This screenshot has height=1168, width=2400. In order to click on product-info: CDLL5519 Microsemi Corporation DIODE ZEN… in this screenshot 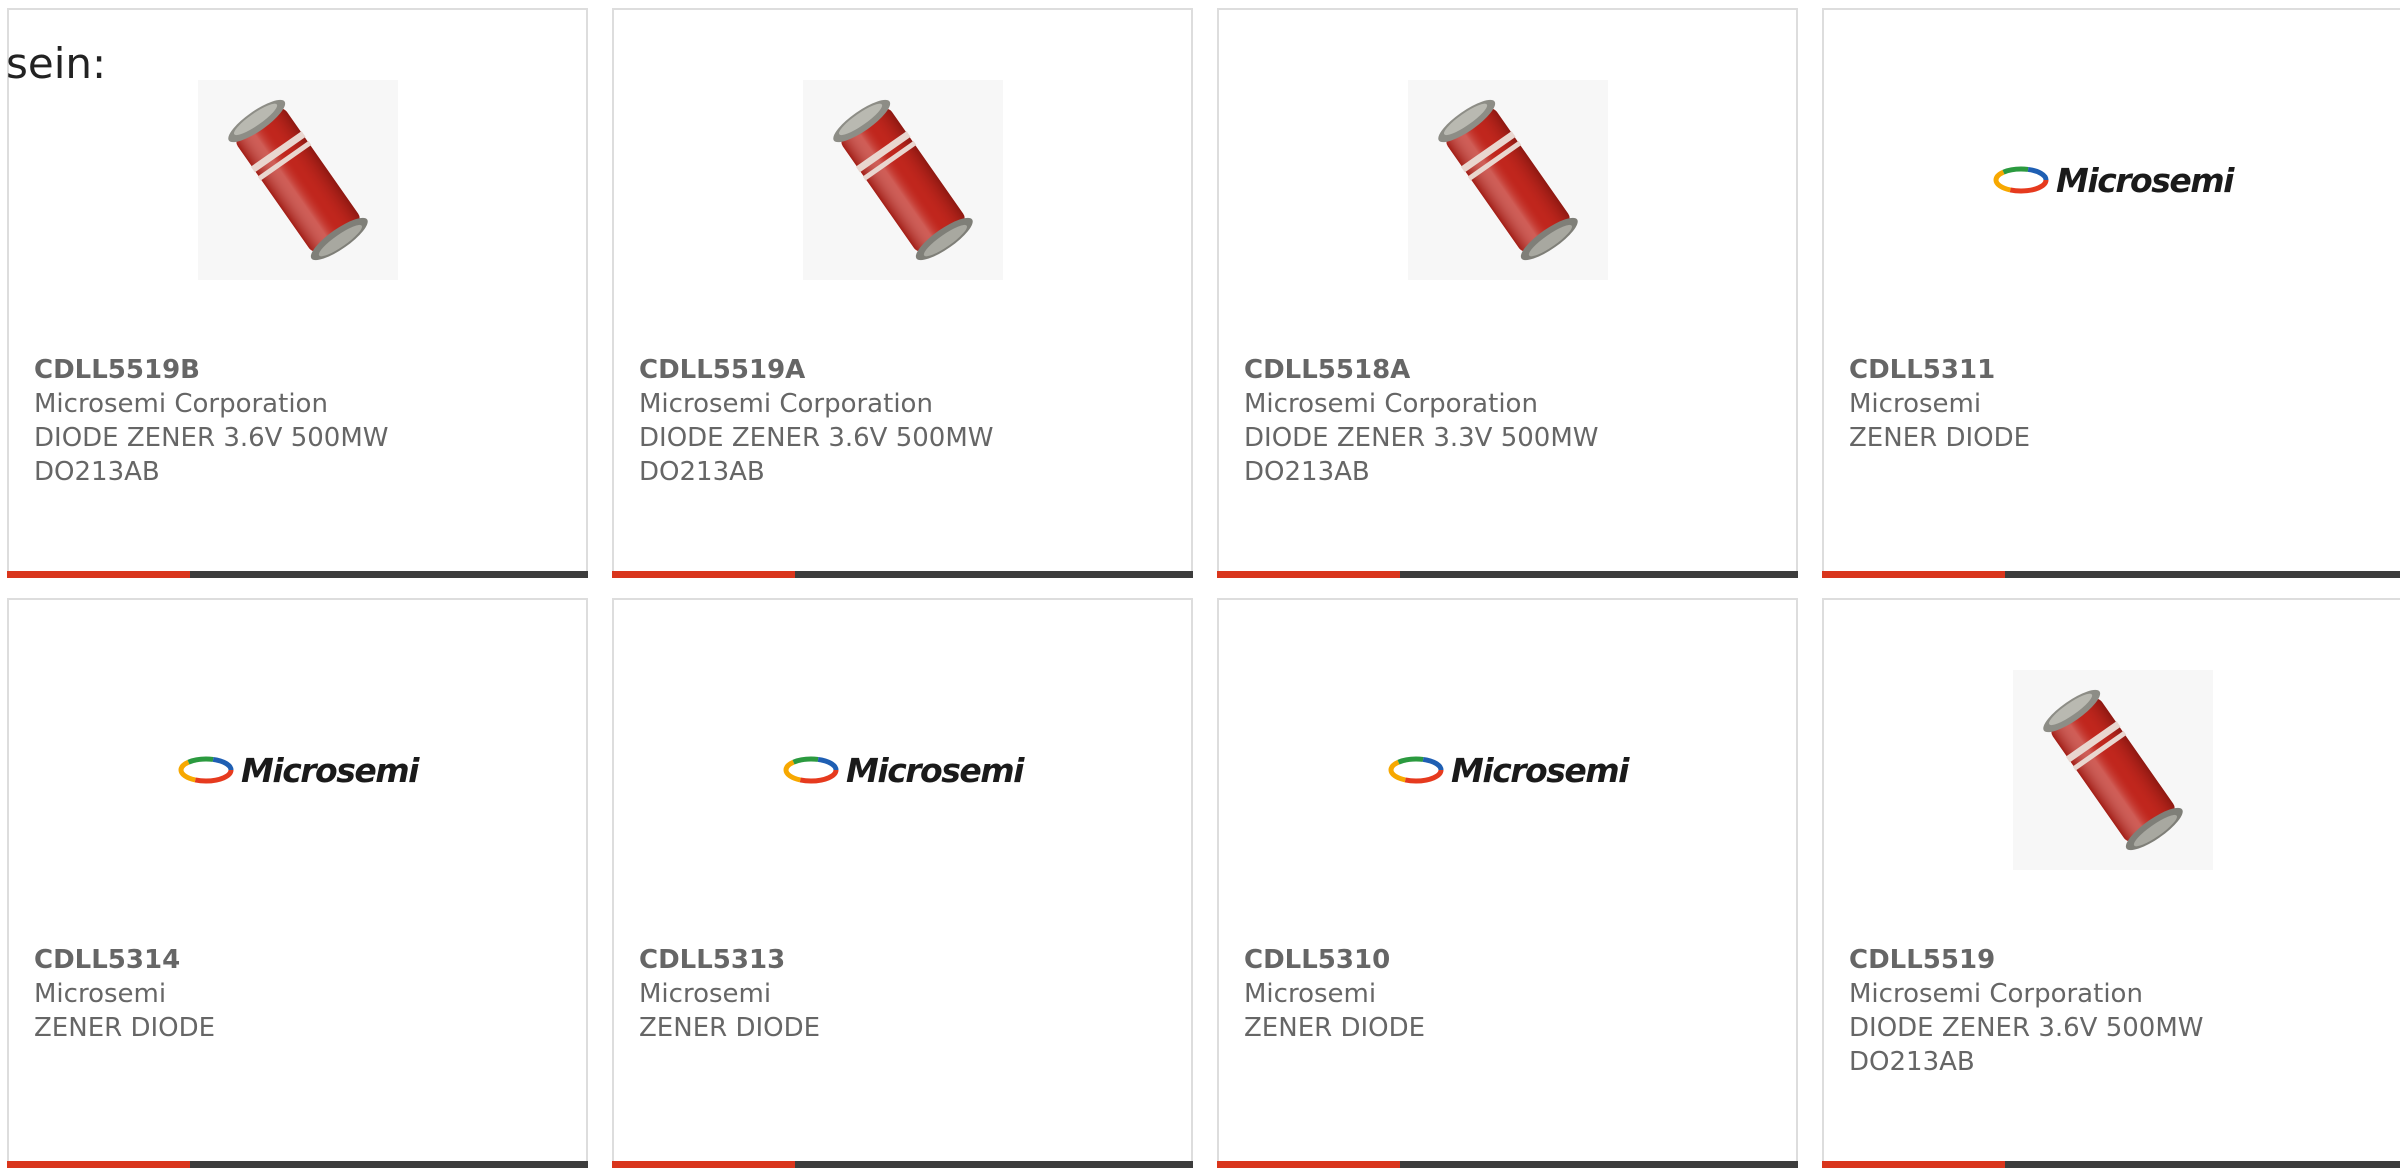, I will do `click(2026, 1011)`.